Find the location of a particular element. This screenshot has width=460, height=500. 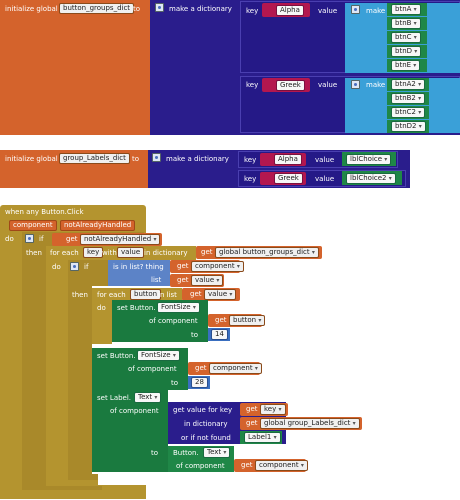

get-var-button: button ▾ is located at coordinates (247, 320).